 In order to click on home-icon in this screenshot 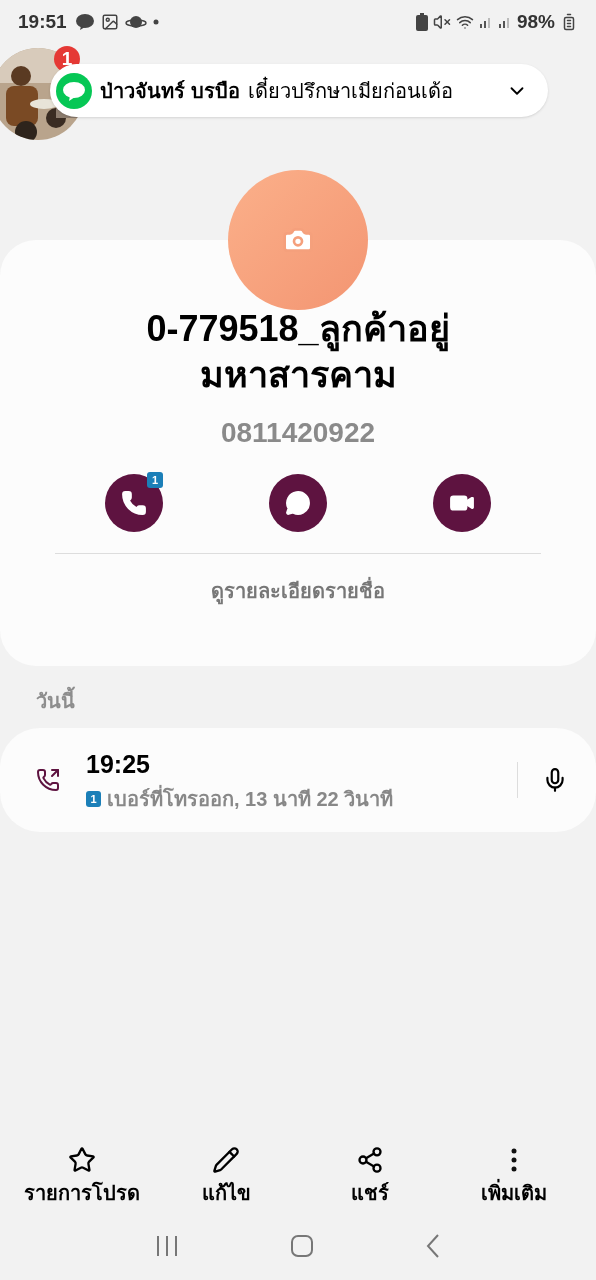, I will do `click(302, 1246)`.